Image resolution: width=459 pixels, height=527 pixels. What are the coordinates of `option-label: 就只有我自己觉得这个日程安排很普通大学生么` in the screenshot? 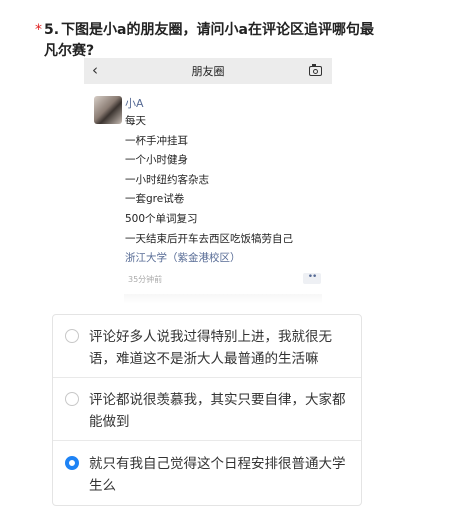 It's located at (217, 475).